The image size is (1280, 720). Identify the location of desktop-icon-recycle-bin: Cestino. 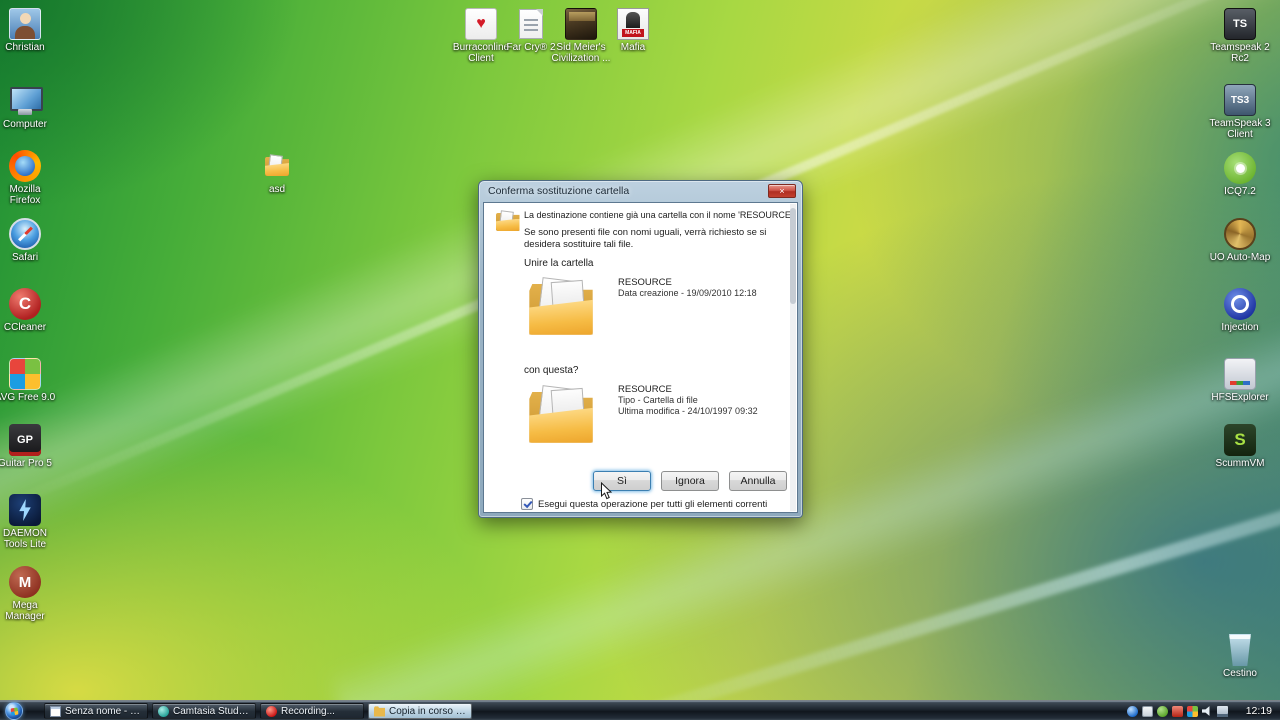
(1240, 656).